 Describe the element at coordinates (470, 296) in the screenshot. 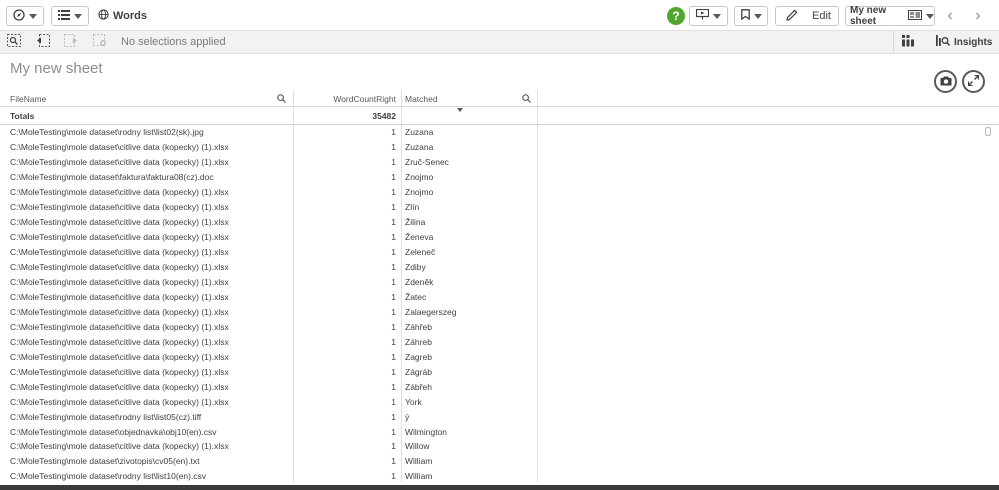

I see `cell-matched: Žatec` at that location.